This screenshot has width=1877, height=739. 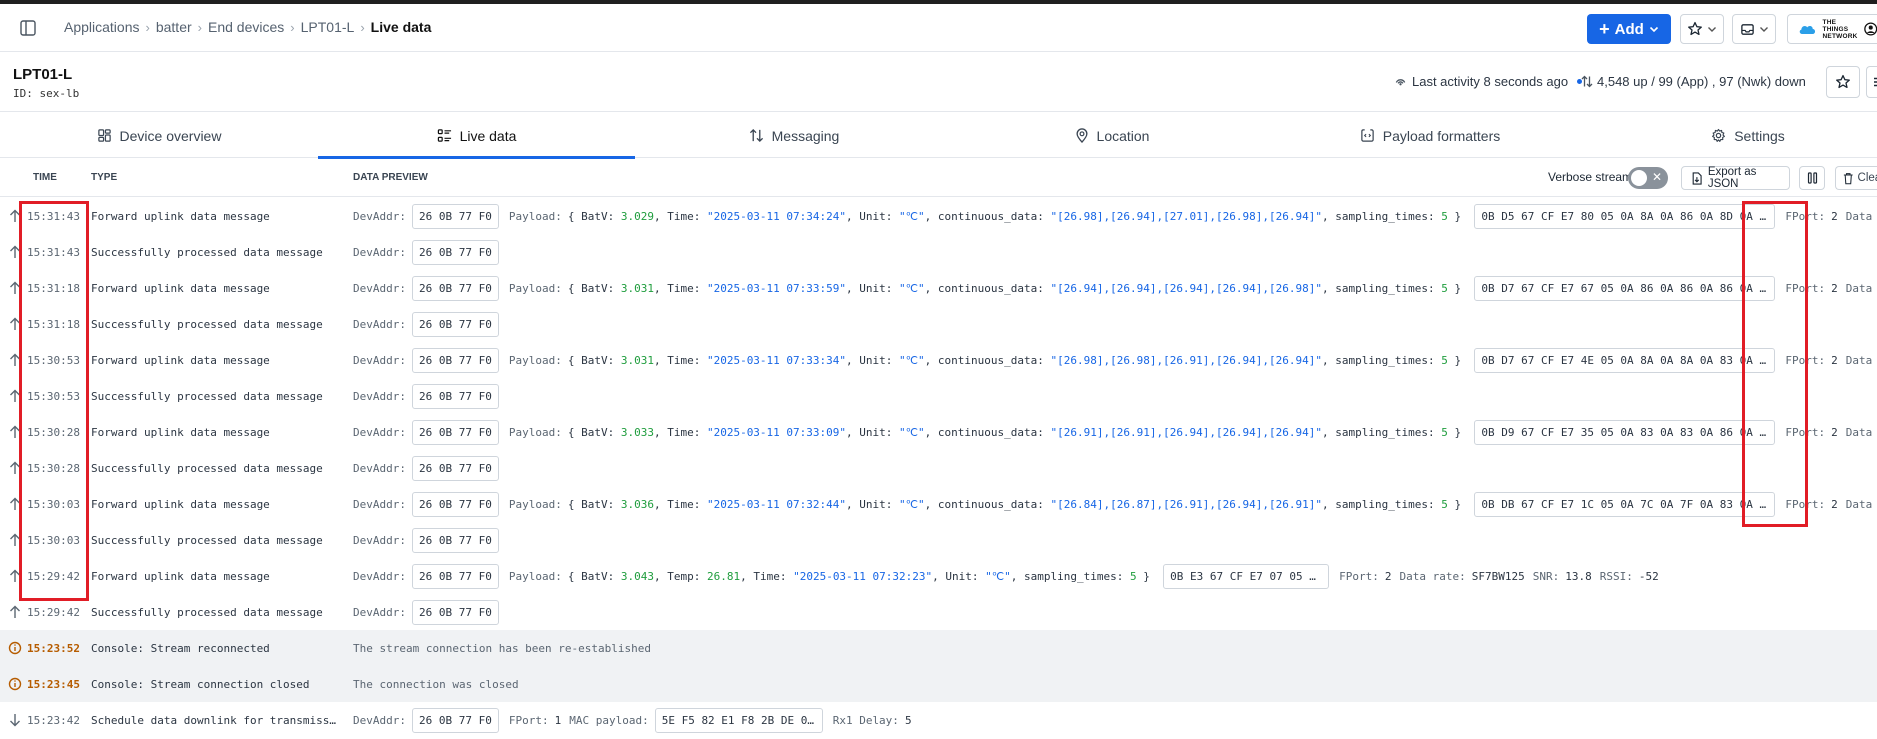 I want to click on tab-label: Settings, so click(x=1759, y=135).